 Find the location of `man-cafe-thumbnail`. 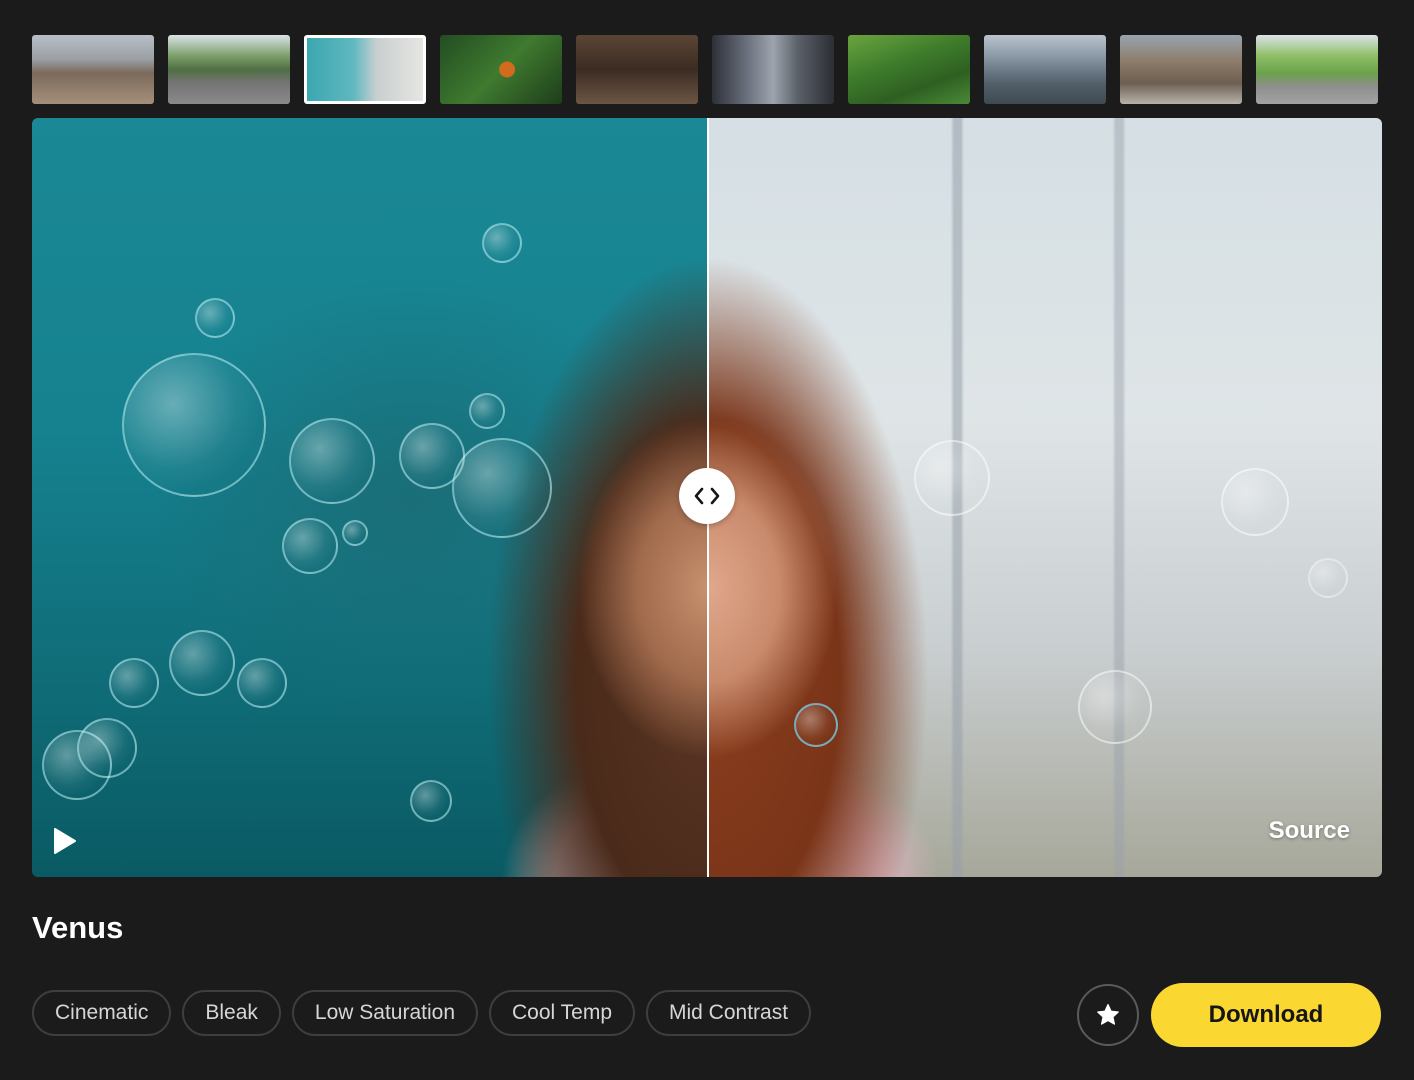

man-cafe-thumbnail is located at coordinates (637, 69).